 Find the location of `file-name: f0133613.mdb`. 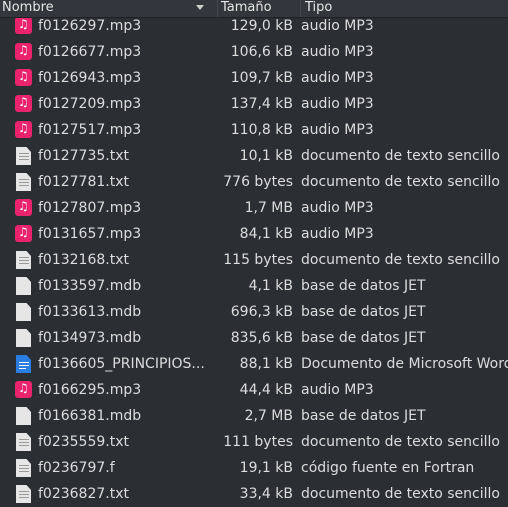

file-name: f0133613.mdb is located at coordinates (90, 312).